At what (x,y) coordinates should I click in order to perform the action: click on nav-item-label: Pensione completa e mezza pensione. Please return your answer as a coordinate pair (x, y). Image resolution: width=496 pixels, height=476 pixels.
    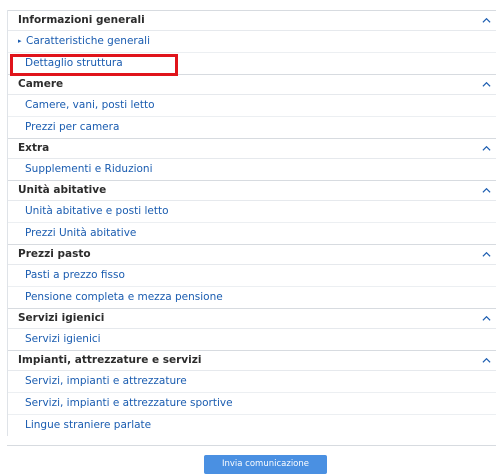
    Looking at the image, I should click on (124, 297).